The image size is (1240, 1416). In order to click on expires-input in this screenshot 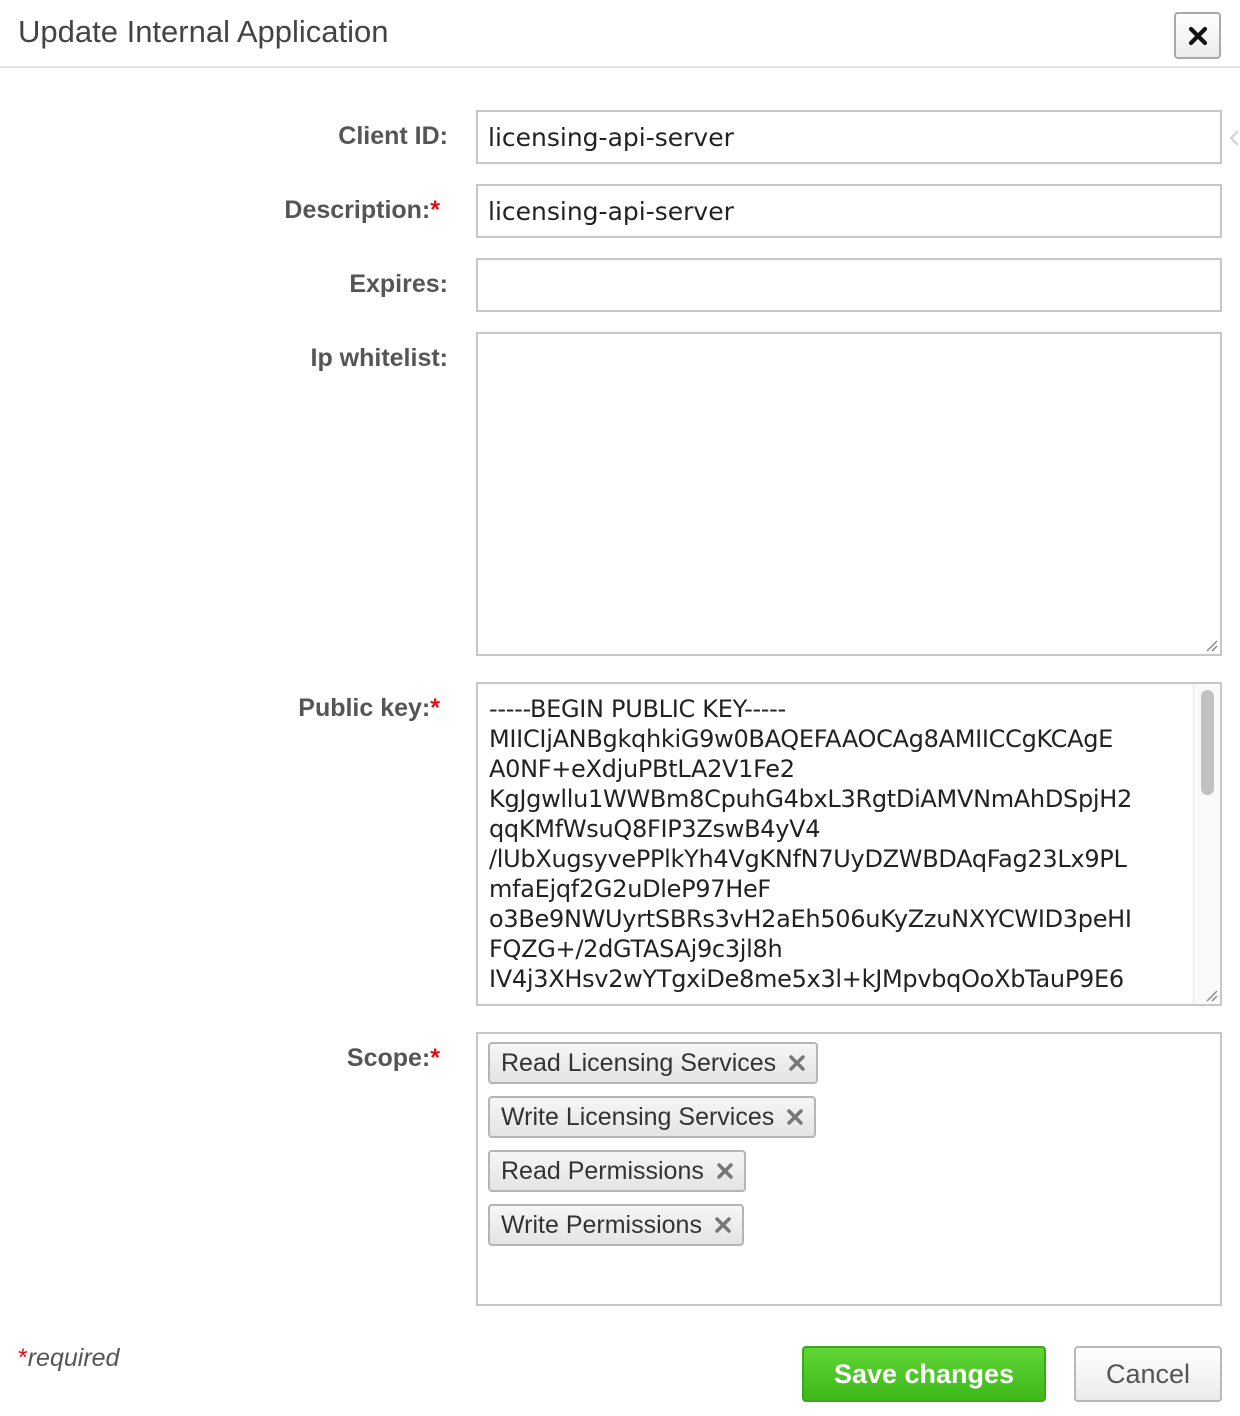, I will do `click(849, 285)`.